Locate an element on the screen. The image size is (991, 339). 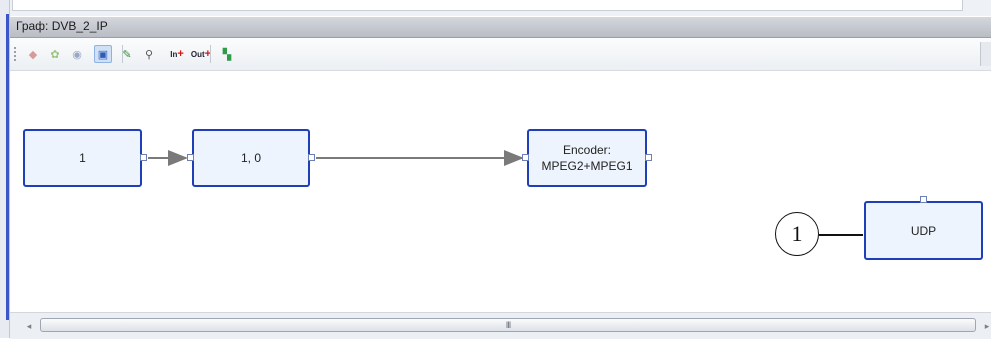
top-panel-edge is located at coordinates (487, 5).